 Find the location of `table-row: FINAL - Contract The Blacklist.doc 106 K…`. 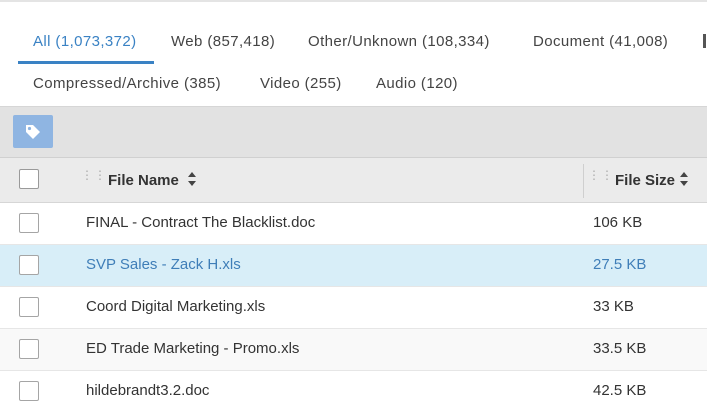

table-row: FINAL - Contract The Blacklist.doc 106 K… is located at coordinates (353, 224).